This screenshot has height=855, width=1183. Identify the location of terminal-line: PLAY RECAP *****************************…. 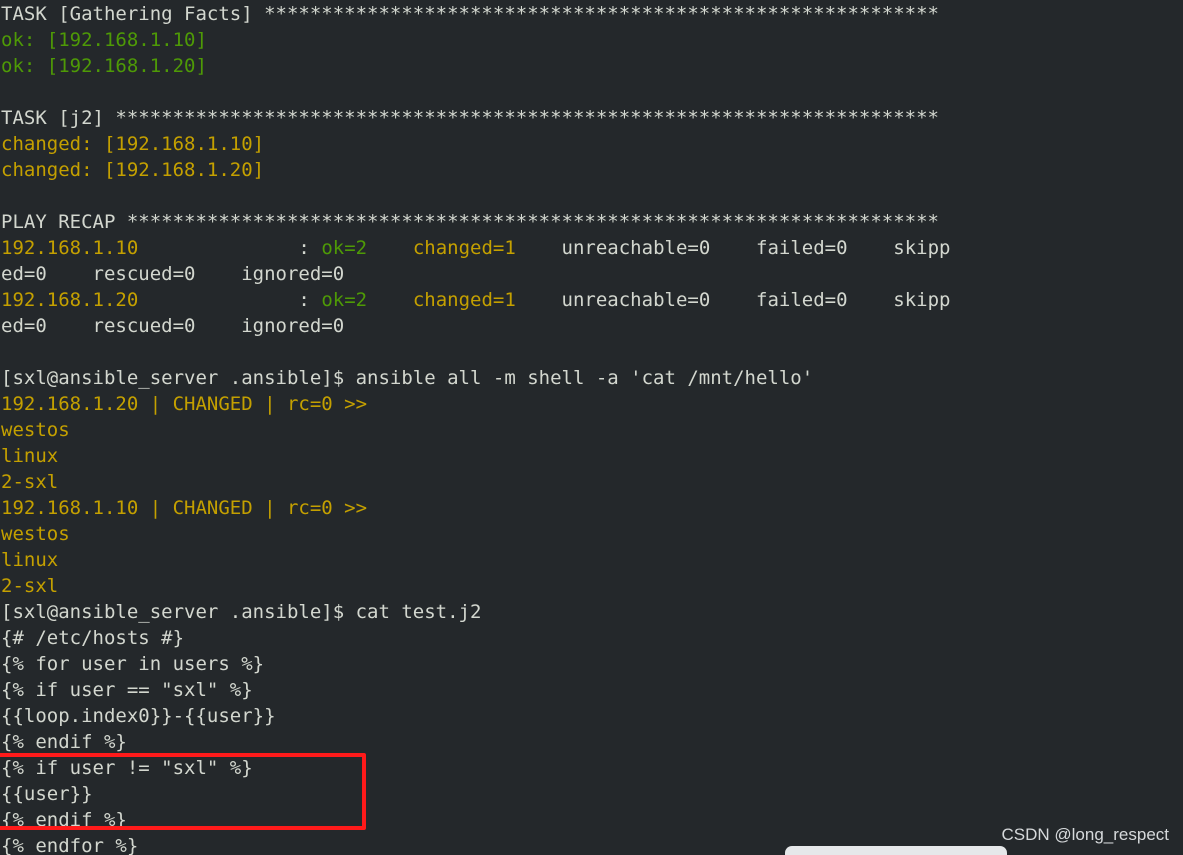
(591, 222).